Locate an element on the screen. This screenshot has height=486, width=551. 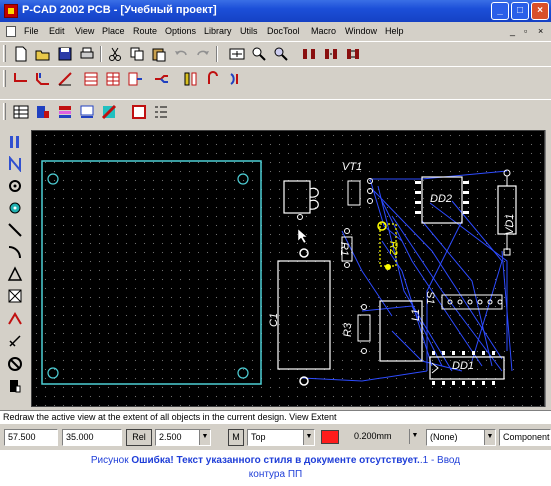
toolbar-separator is located at coordinates (217, 54).